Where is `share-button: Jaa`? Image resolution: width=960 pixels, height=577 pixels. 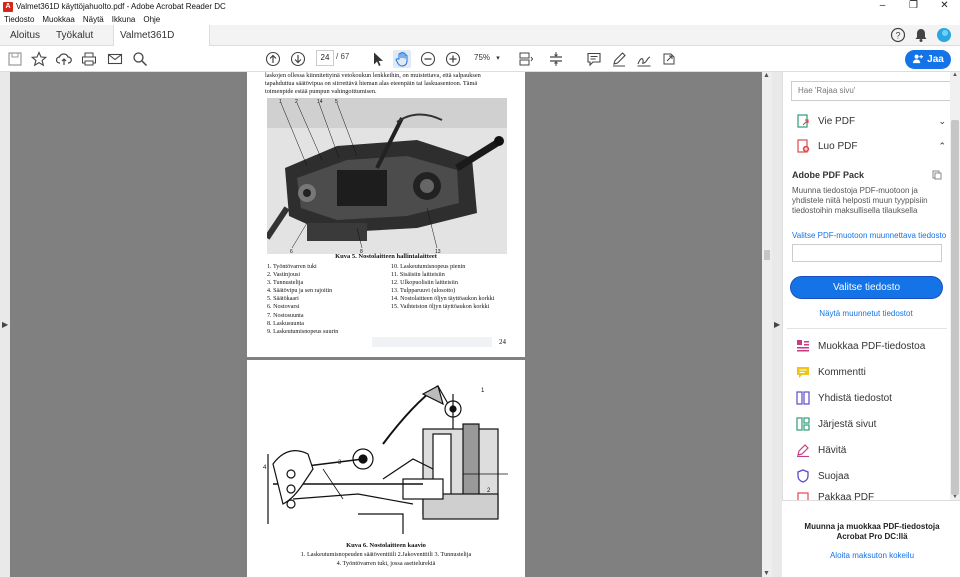 share-button: Jaa is located at coordinates (928, 59).